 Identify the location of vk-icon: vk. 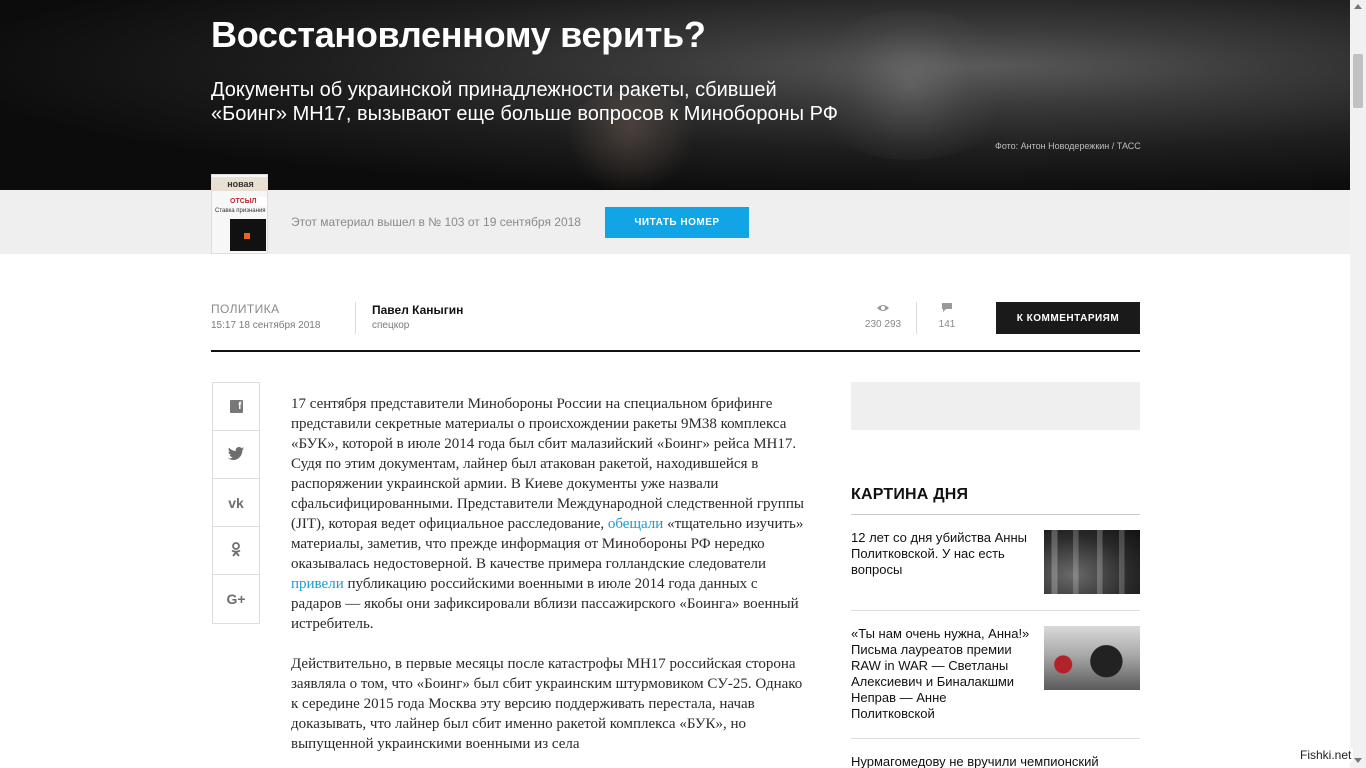
(236, 502).